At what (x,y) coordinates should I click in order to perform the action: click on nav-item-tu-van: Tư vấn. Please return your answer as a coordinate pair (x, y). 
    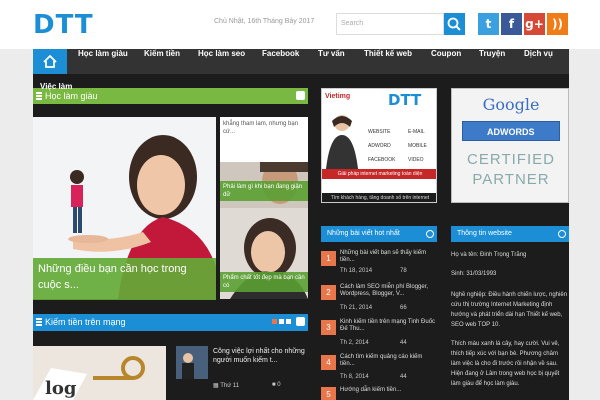
    Looking at the image, I should click on (331, 61).